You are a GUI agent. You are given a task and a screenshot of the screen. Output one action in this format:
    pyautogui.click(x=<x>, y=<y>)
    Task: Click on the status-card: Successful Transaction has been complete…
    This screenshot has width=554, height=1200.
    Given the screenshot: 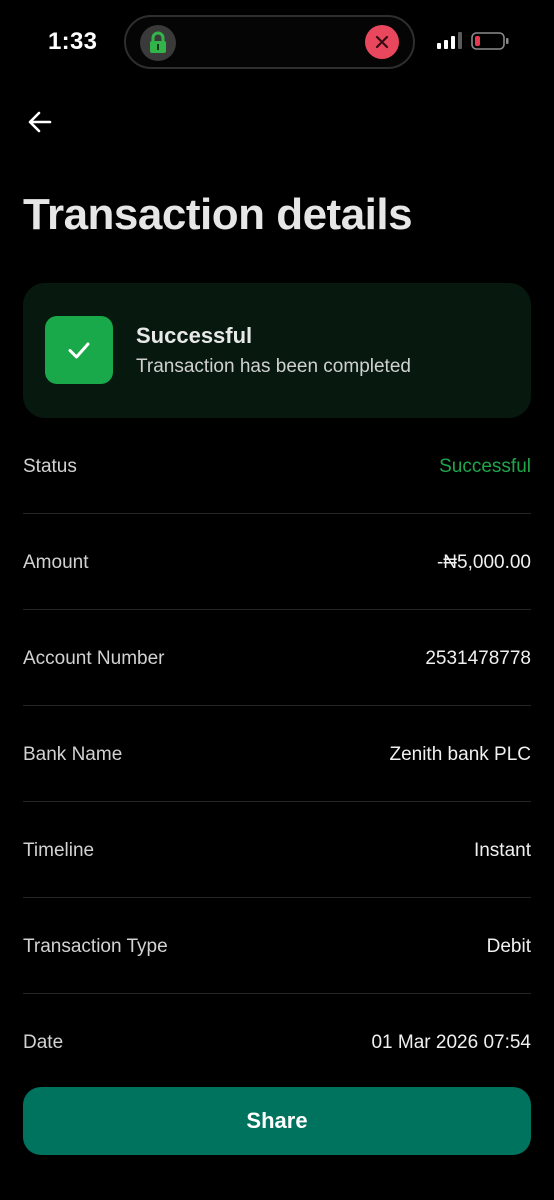 What is the action you would take?
    pyautogui.click(x=277, y=350)
    